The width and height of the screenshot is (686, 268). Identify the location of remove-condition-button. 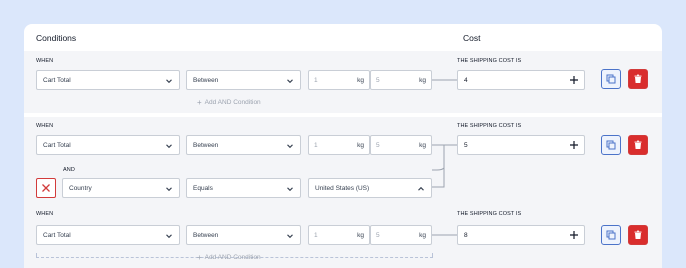
(46, 188).